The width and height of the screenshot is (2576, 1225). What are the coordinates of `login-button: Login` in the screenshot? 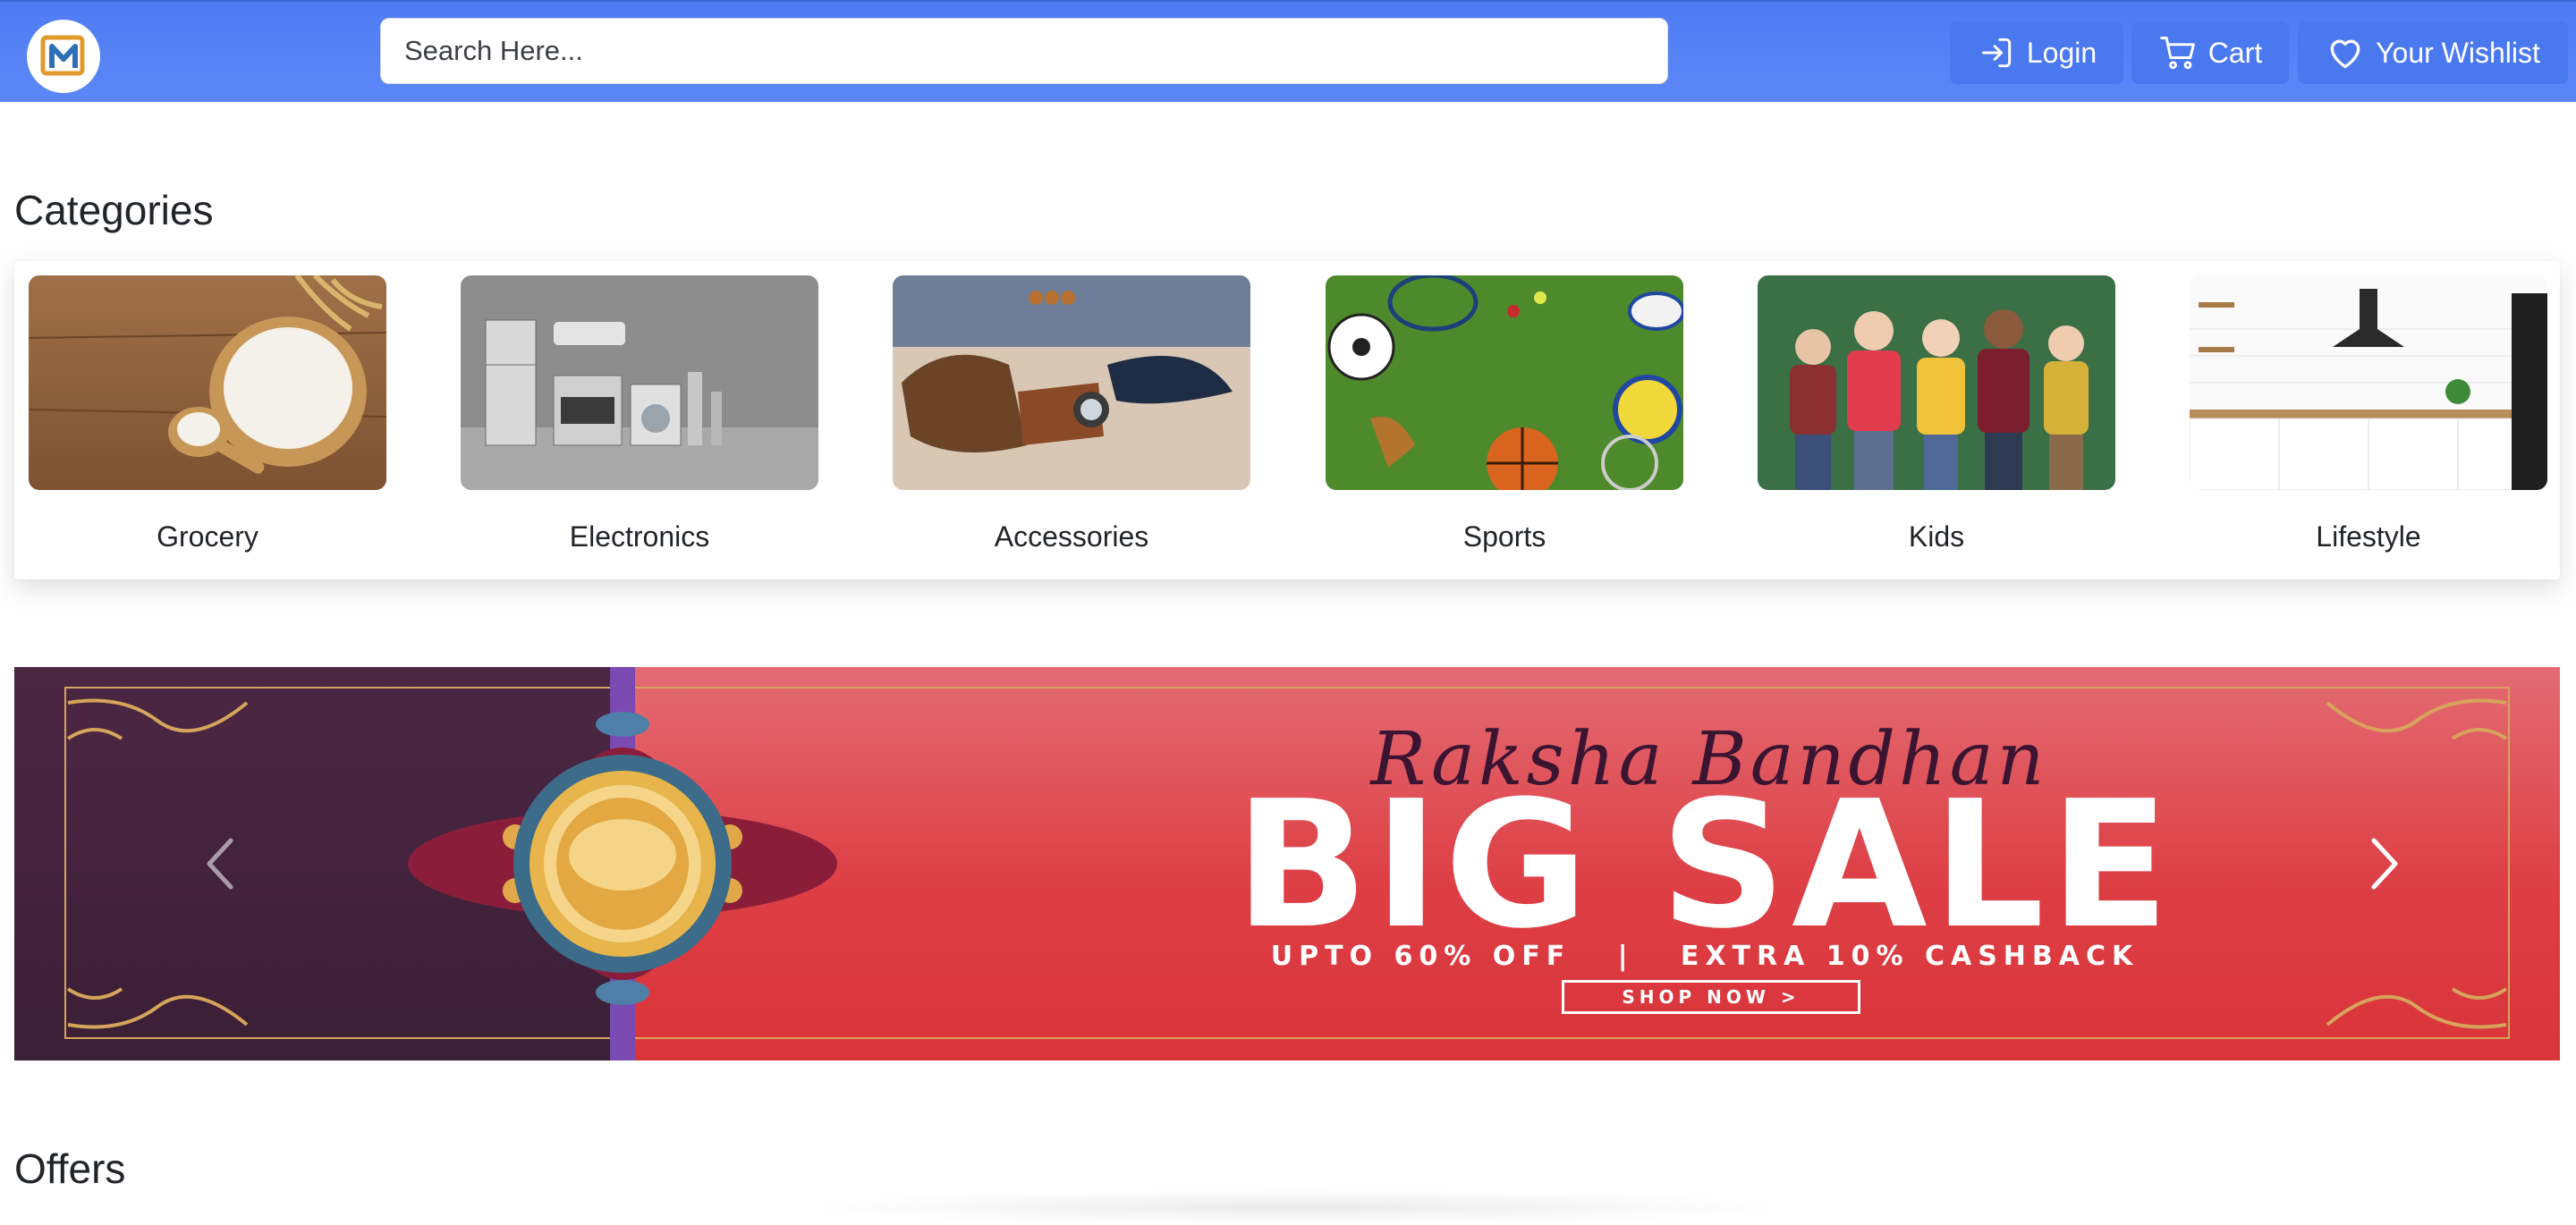 It's located at (2036, 53).